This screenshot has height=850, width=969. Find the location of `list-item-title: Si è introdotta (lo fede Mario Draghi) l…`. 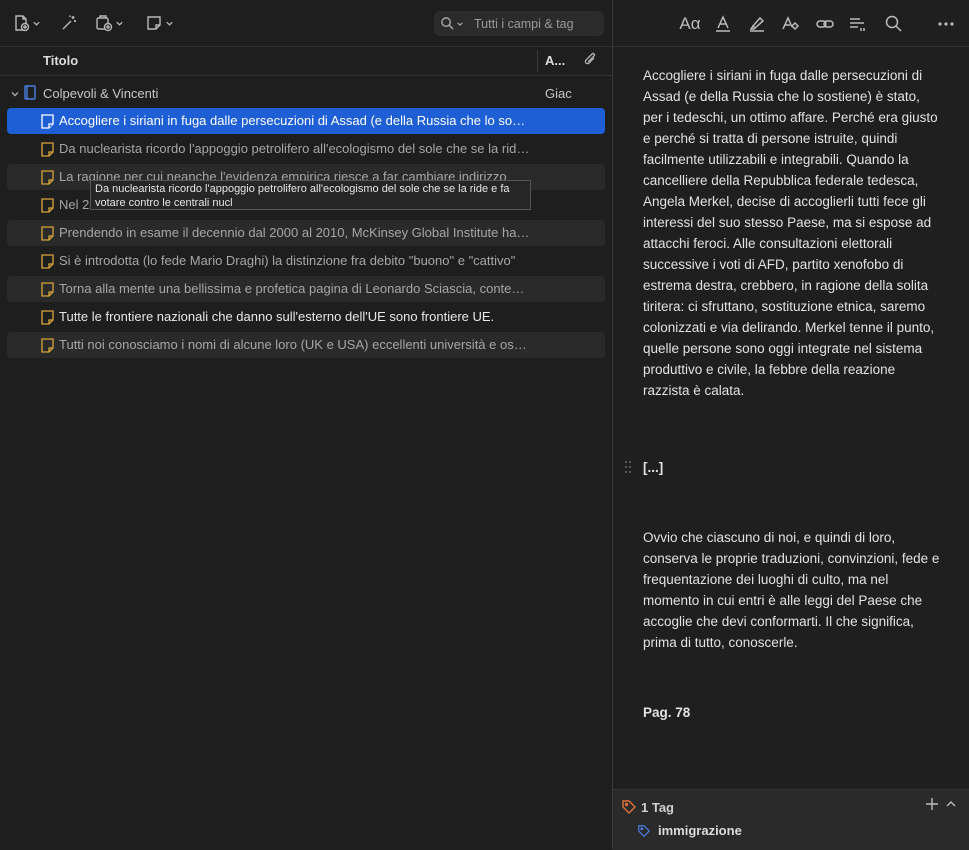

list-item-title: Si è introdotta (lo fede Mario Draghi) l… is located at coordinates (287, 260).